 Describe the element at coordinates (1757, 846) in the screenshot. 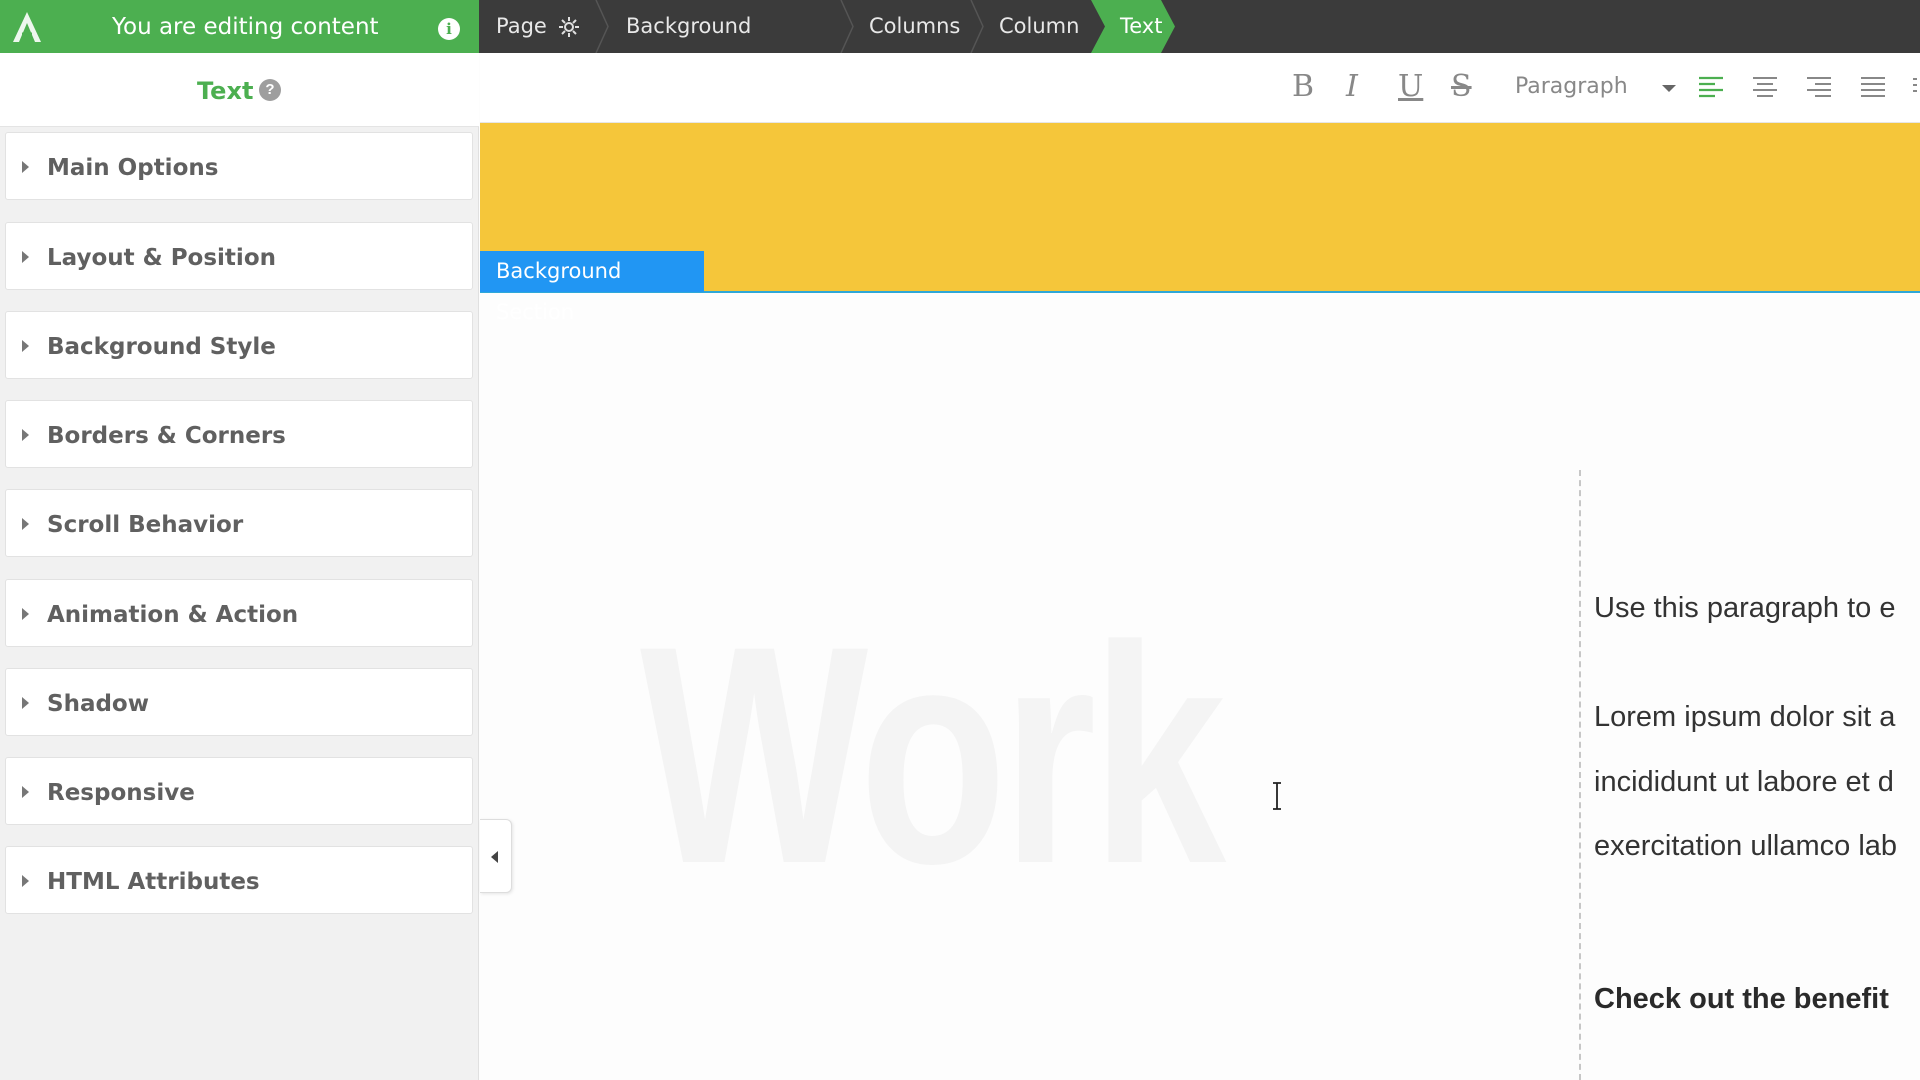

I see `paragraph-line: exercitation ullamco lab` at that location.